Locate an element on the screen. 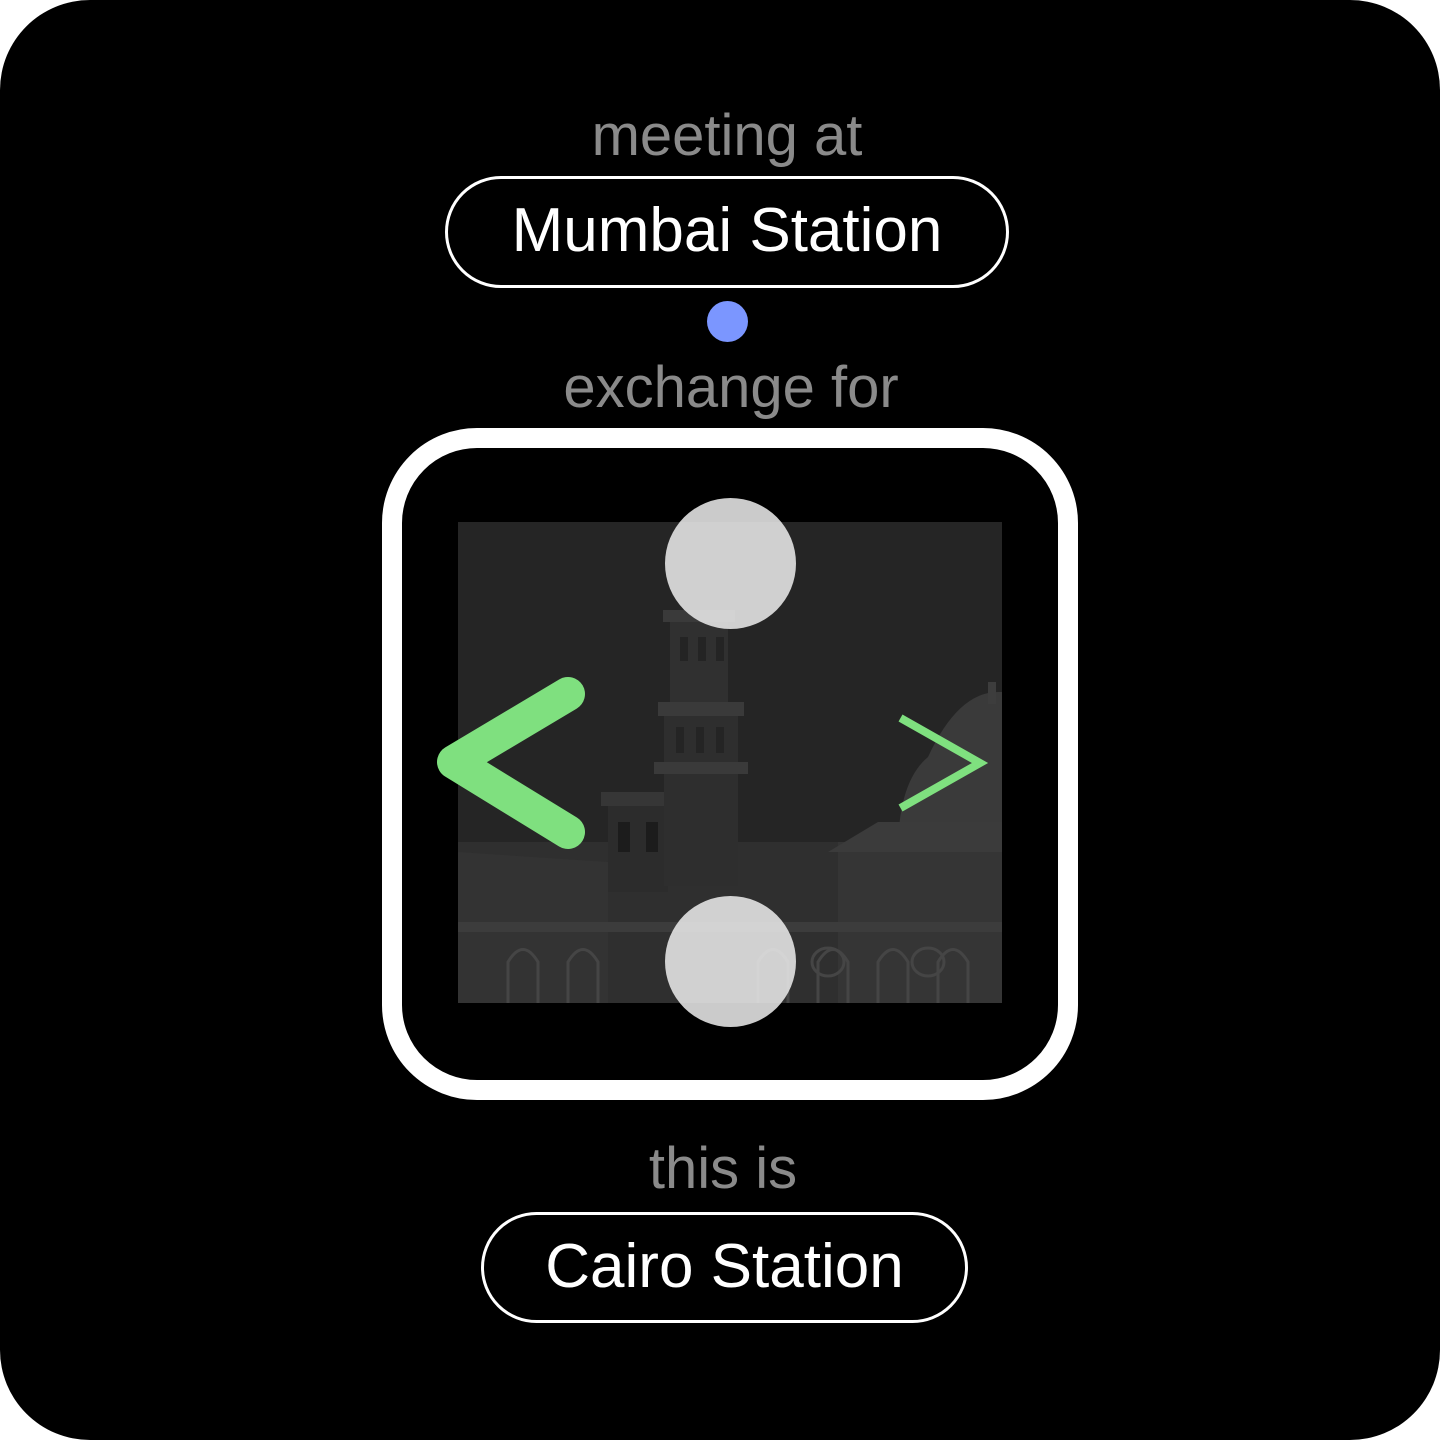 The width and height of the screenshot is (1440, 1440). page-indicator-dot is located at coordinates (727, 321).